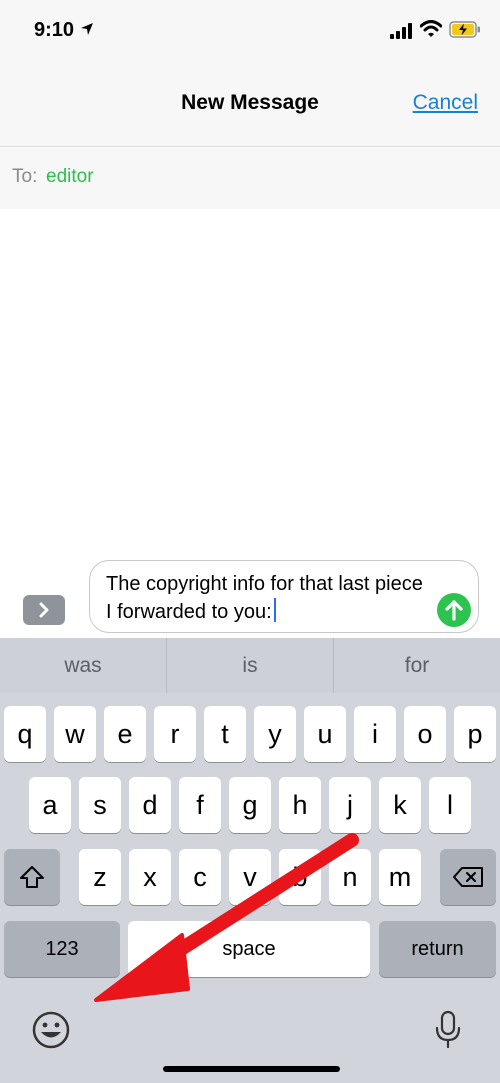  Describe the element at coordinates (250, 104) in the screenshot. I see `navigation-bar: New Message Cancel` at that location.